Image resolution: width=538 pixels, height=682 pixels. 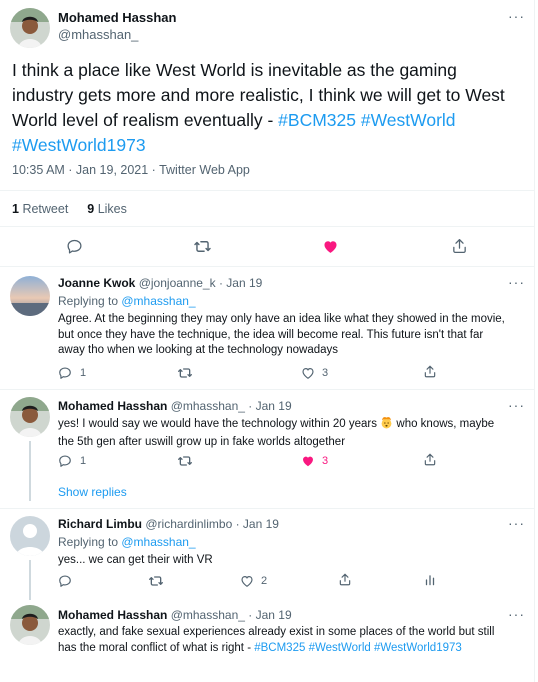 I want to click on retweet-label: Retweet, so click(x=45, y=209).